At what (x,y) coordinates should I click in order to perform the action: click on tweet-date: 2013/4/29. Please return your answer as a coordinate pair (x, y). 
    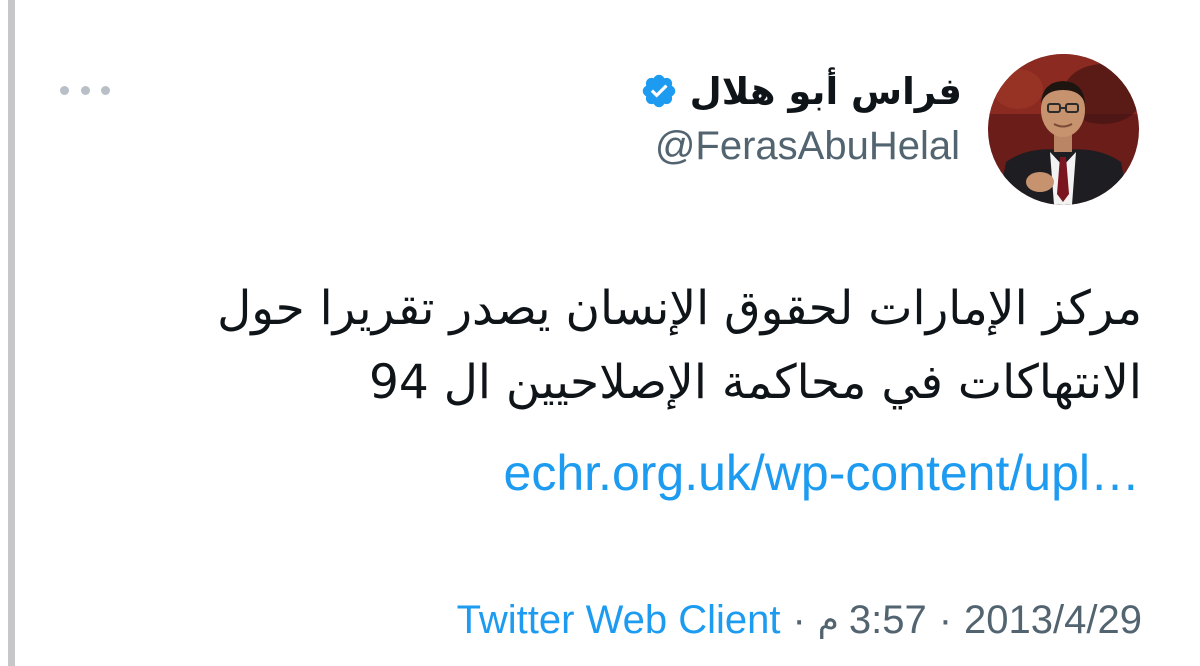
    Looking at the image, I should click on (1053, 620).